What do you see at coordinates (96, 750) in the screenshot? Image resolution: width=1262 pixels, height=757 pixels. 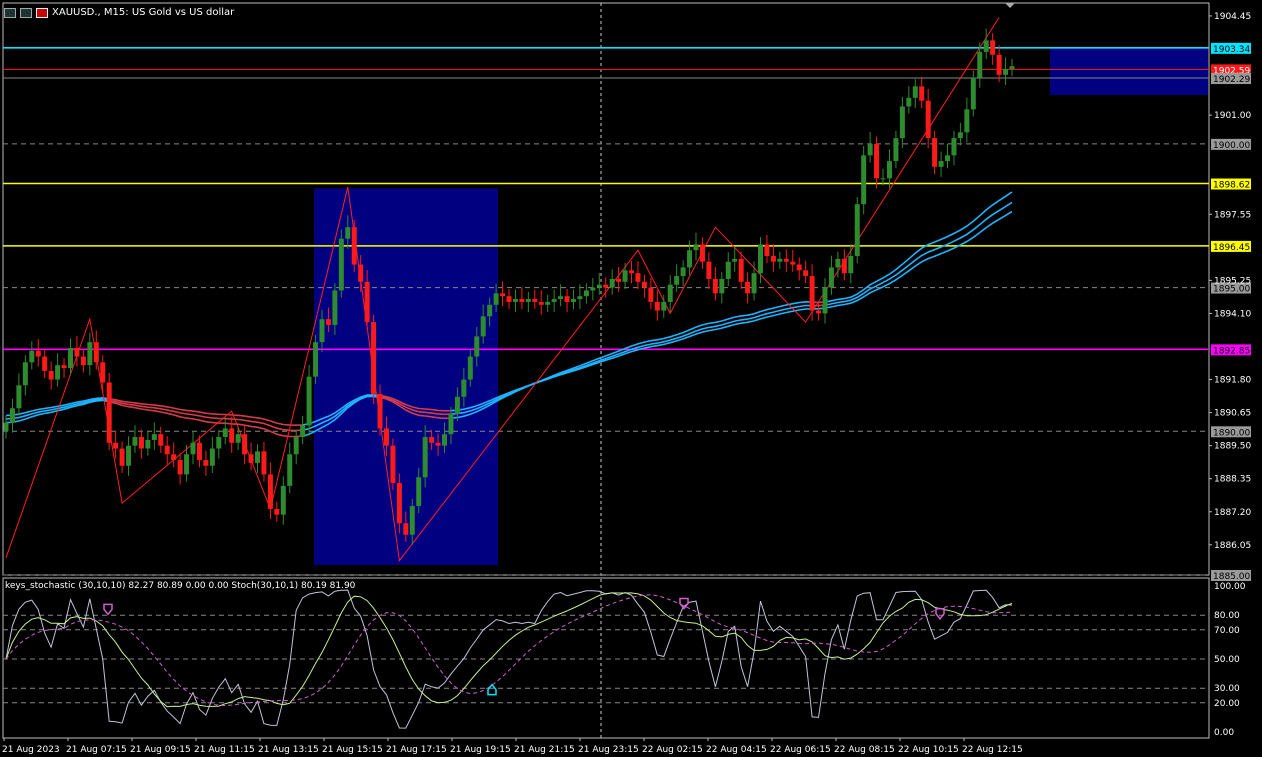 I see `time-tick-label: 21 Aug 07:15` at bounding box center [96, 750].